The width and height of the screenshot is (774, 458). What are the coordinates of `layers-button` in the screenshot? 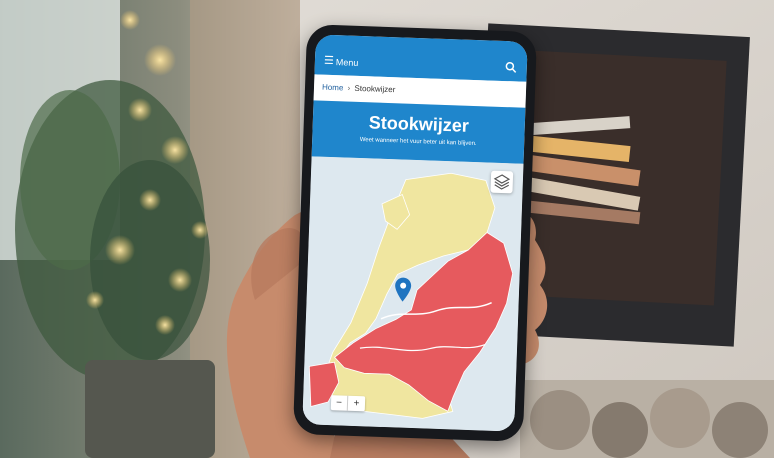 It's located at (502, 182).